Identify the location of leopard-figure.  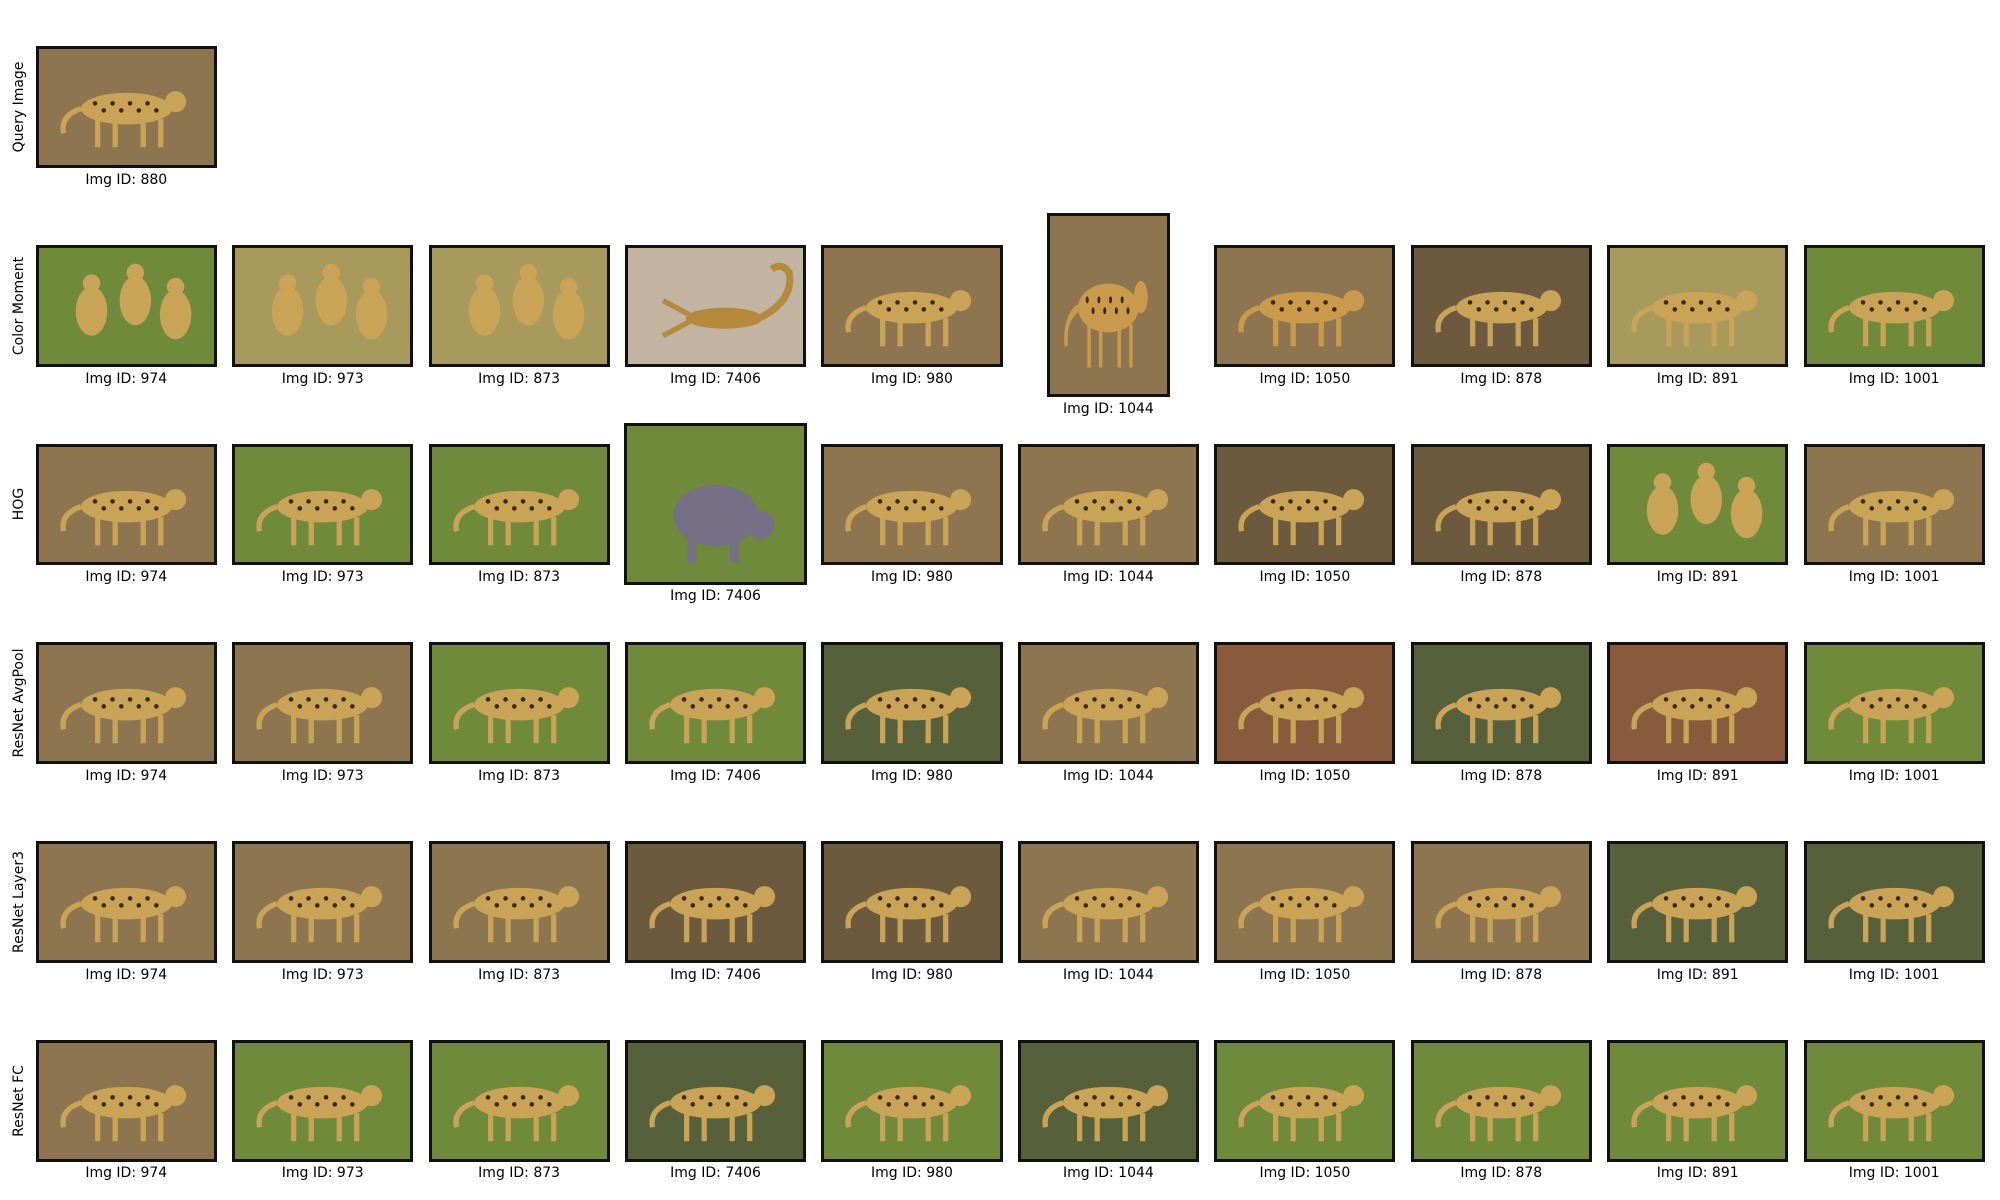
(1106, 324).